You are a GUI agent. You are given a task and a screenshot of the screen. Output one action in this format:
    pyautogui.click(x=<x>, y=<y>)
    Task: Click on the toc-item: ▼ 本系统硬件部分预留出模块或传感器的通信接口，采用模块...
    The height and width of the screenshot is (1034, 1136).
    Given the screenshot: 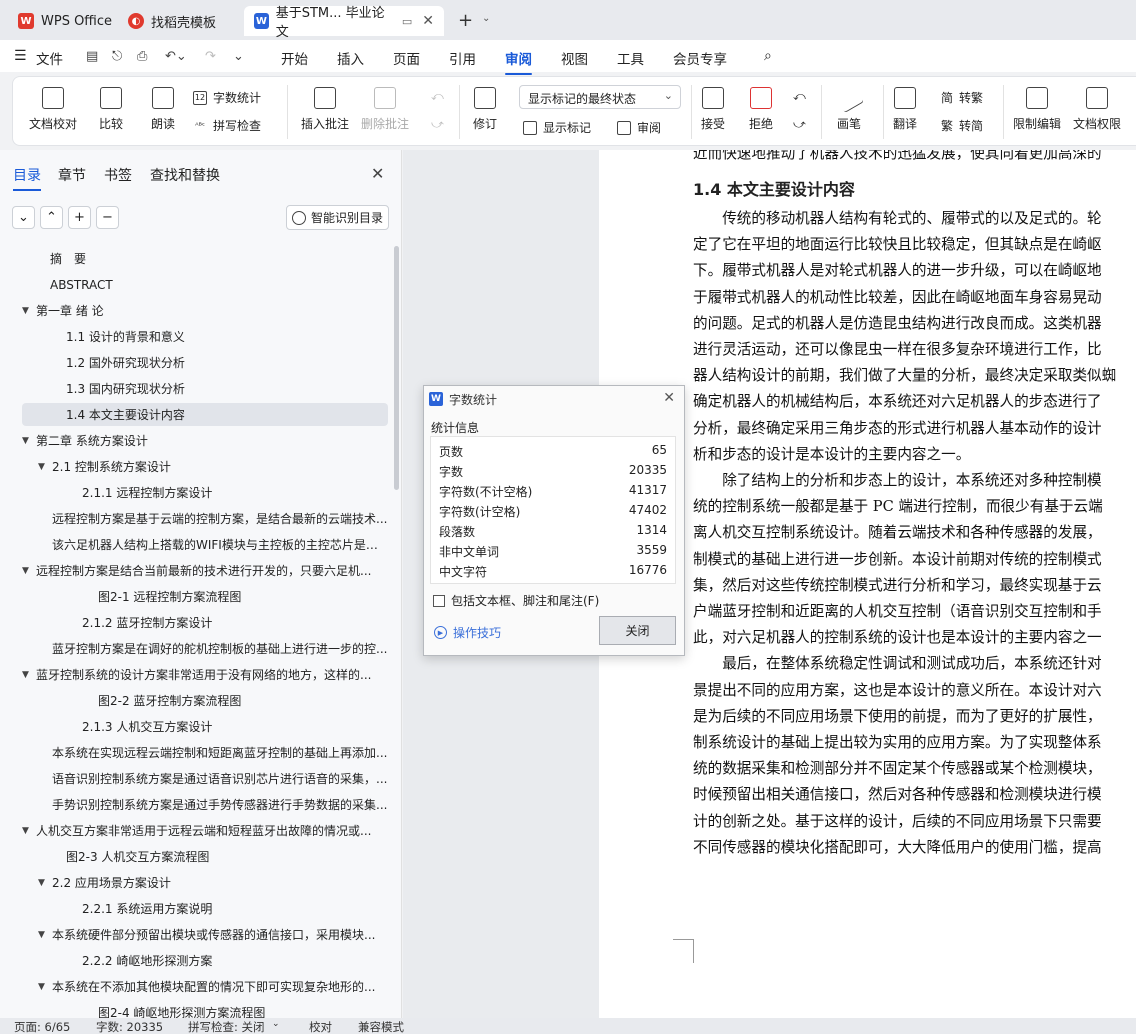 What is the action you would take?
    pyautogui.click(x=205, y=934)
    